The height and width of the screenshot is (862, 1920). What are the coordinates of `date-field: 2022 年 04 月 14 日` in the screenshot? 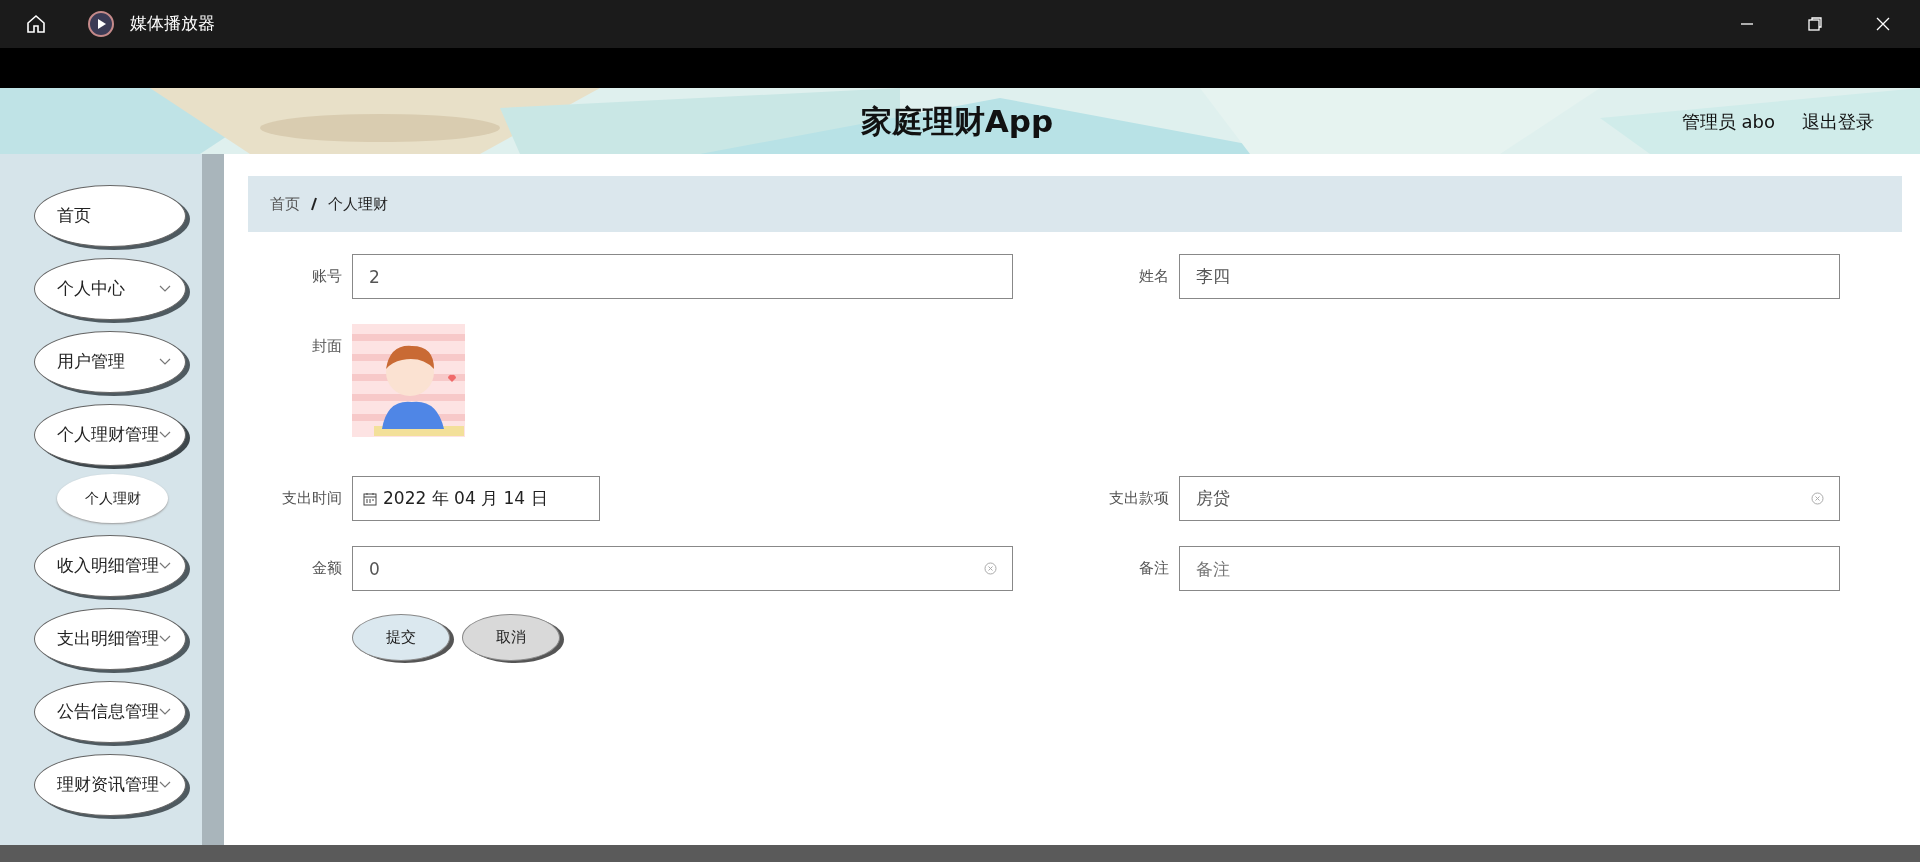 It's located at (476, 498).